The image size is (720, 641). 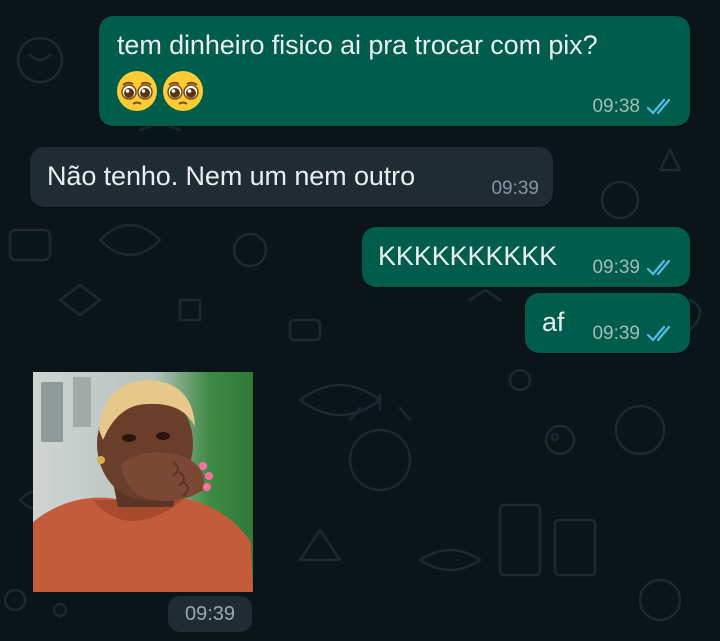 I want to click on message-text: KKKKKKKKKK, so click(x=468, y=256).